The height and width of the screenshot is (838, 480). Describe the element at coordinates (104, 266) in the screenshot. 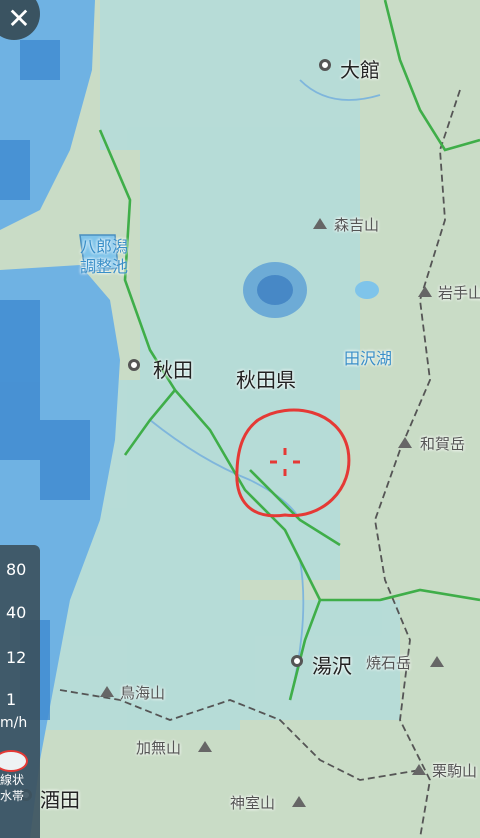

I see `water-hachirogata-2: 調整池` at that location.